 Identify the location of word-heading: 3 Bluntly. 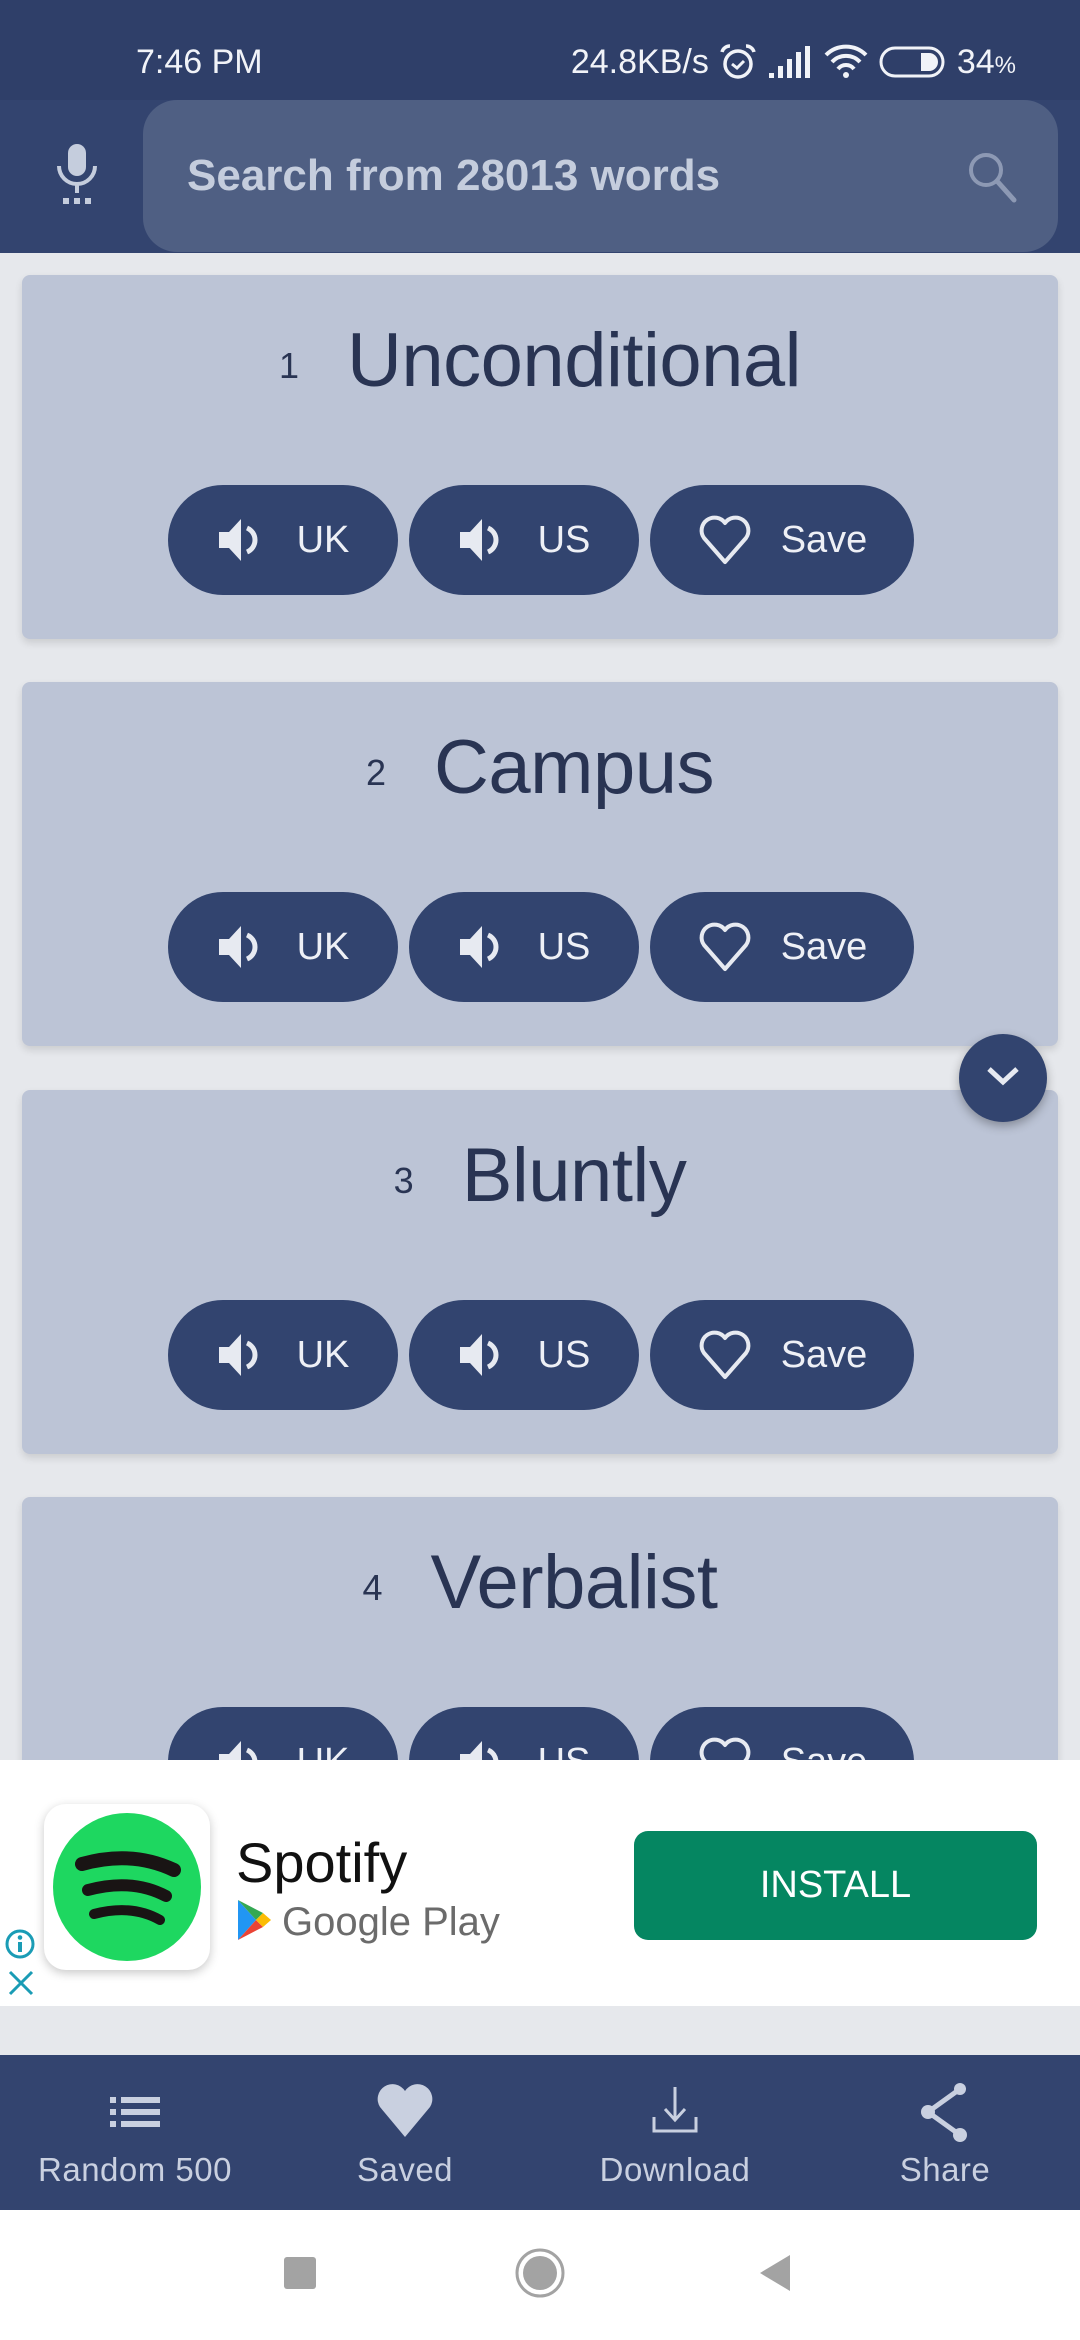
(540, 1175).